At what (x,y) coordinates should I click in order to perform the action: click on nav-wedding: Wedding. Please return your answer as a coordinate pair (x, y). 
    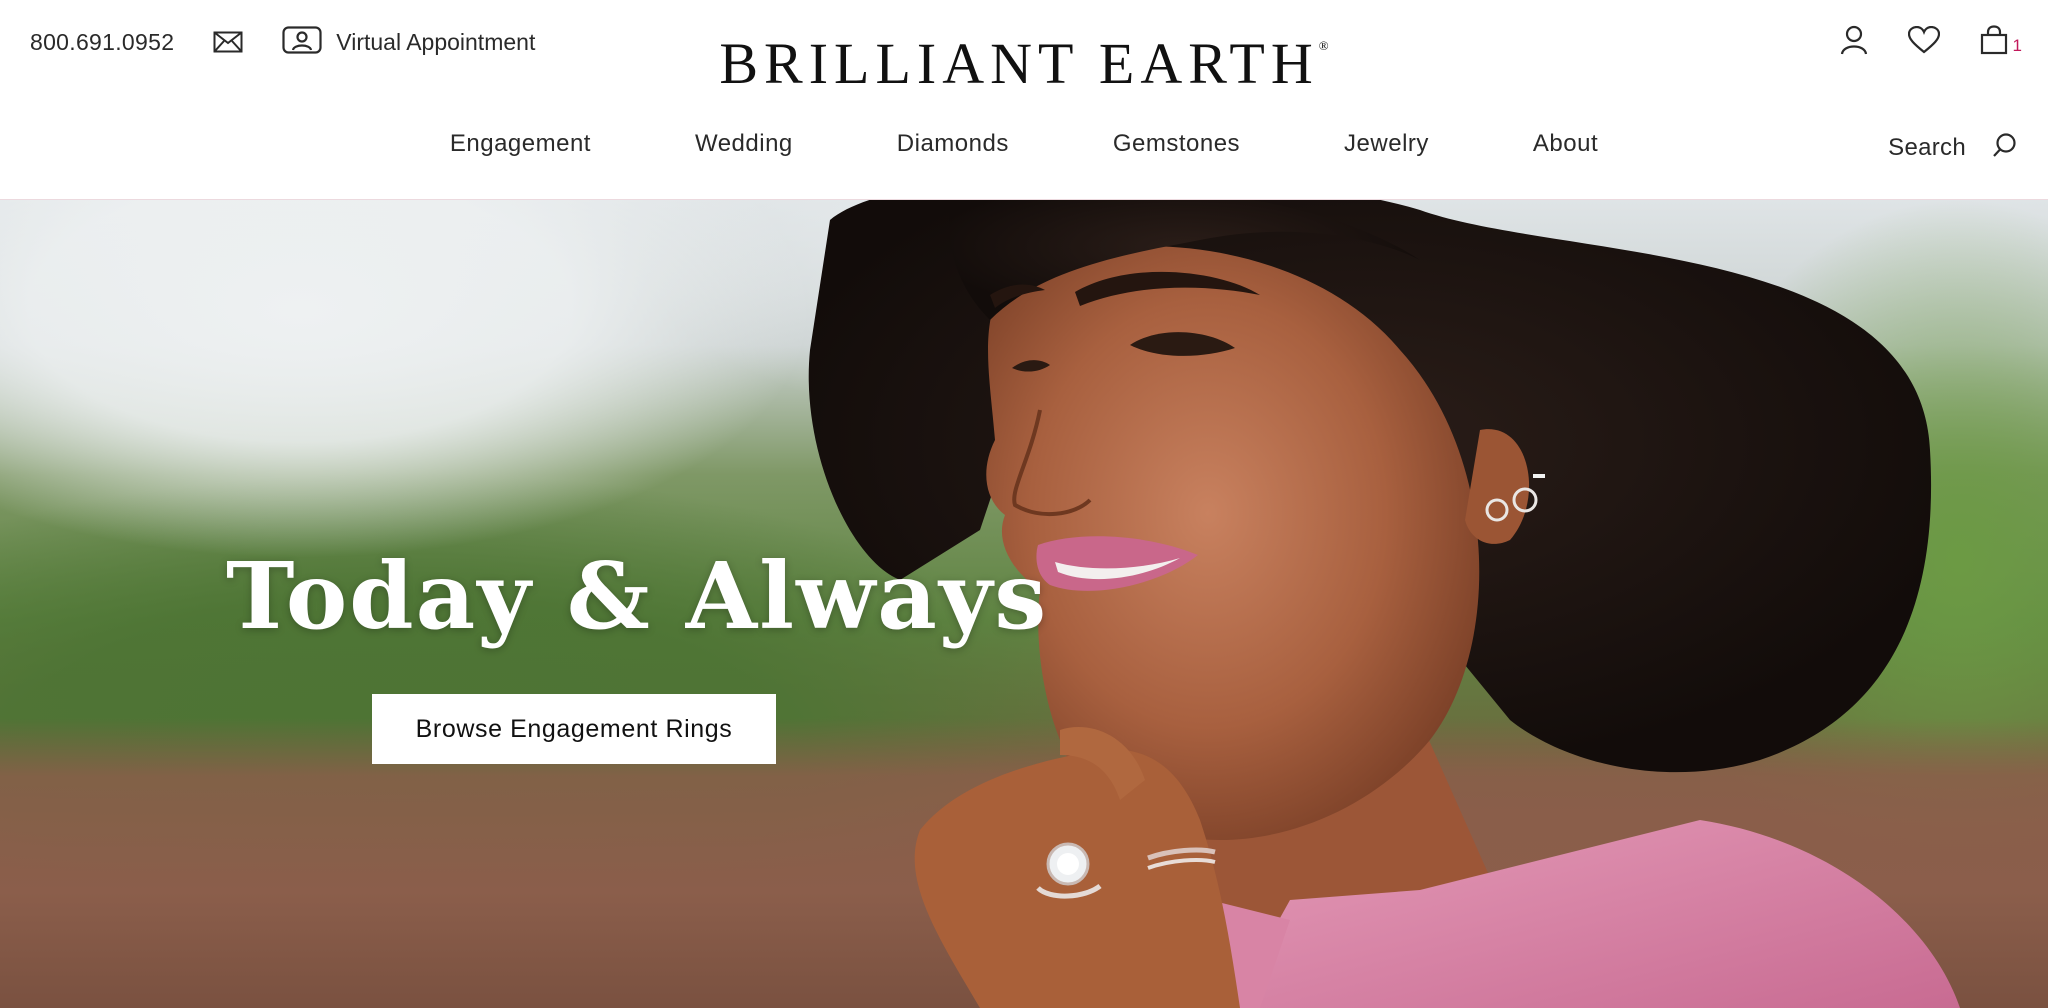
    Looking at the image, I should click on (744, 144).